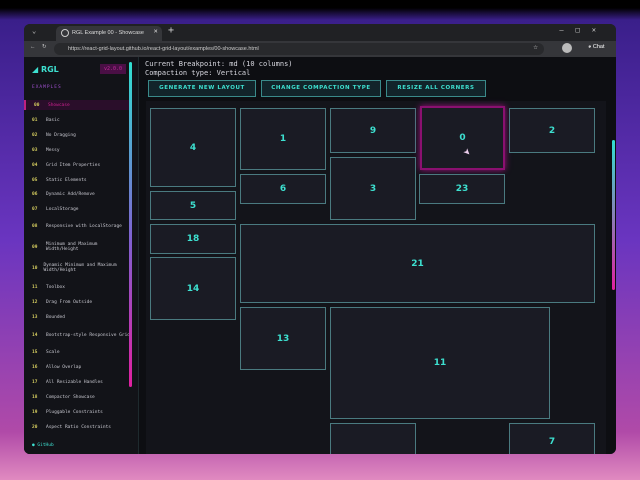  I want to click on sidebar-item: 12 Drag From Outside, so click(78, 302).